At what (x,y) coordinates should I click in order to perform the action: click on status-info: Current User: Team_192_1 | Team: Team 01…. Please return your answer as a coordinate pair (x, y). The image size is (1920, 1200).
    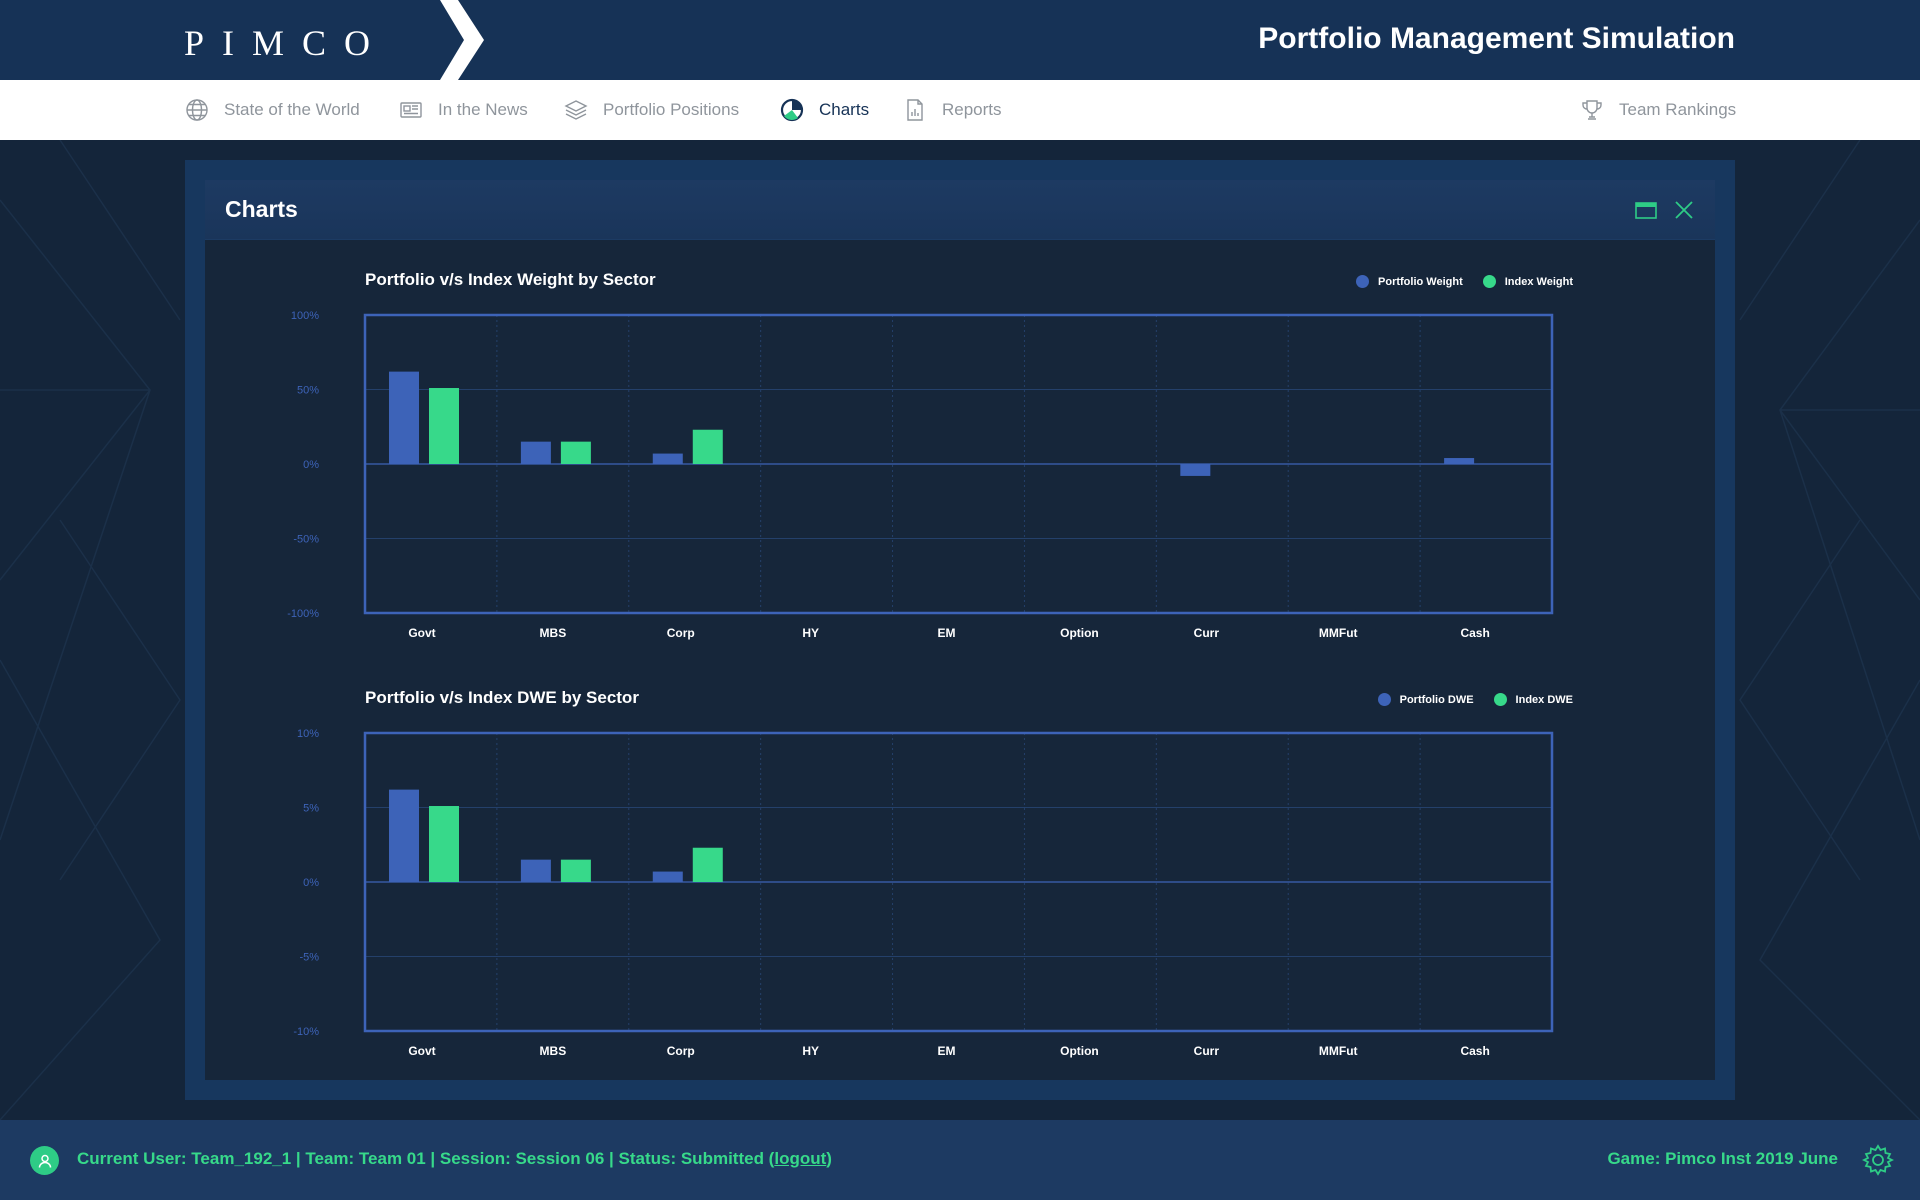
    Looking at the image, I should click on (426, 1158).